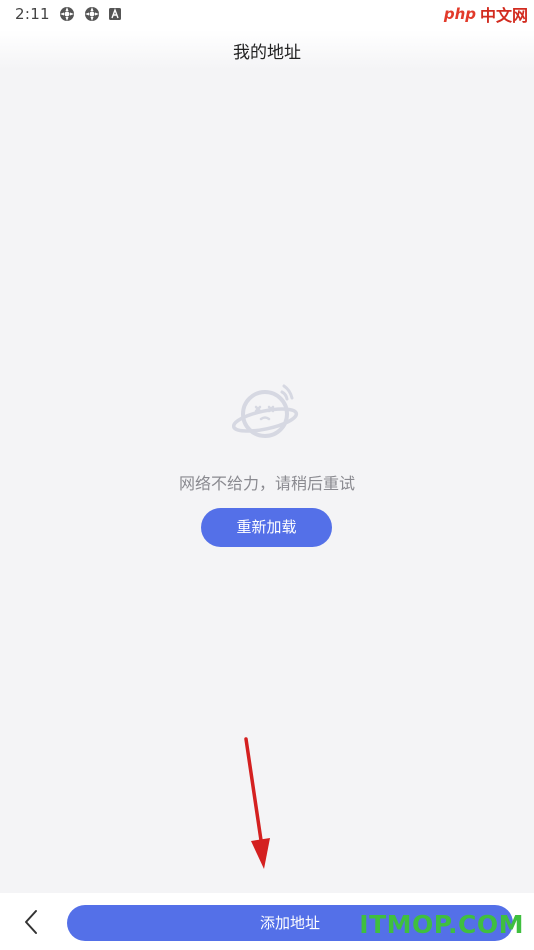 Image resolution: width=534 pixels, height=950 pixels. I want to click on app-header: 我的地址, so click(267, 50).